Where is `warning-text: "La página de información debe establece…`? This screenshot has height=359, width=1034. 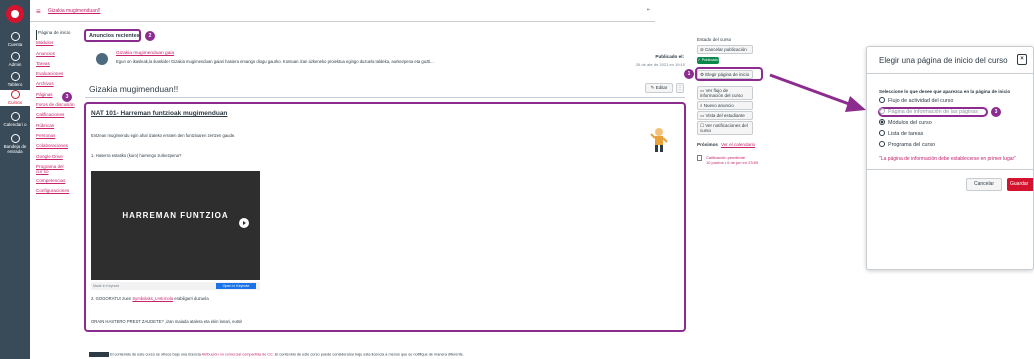 warning-text: "La página de información debe establece… is located at coordinates (947, 159).